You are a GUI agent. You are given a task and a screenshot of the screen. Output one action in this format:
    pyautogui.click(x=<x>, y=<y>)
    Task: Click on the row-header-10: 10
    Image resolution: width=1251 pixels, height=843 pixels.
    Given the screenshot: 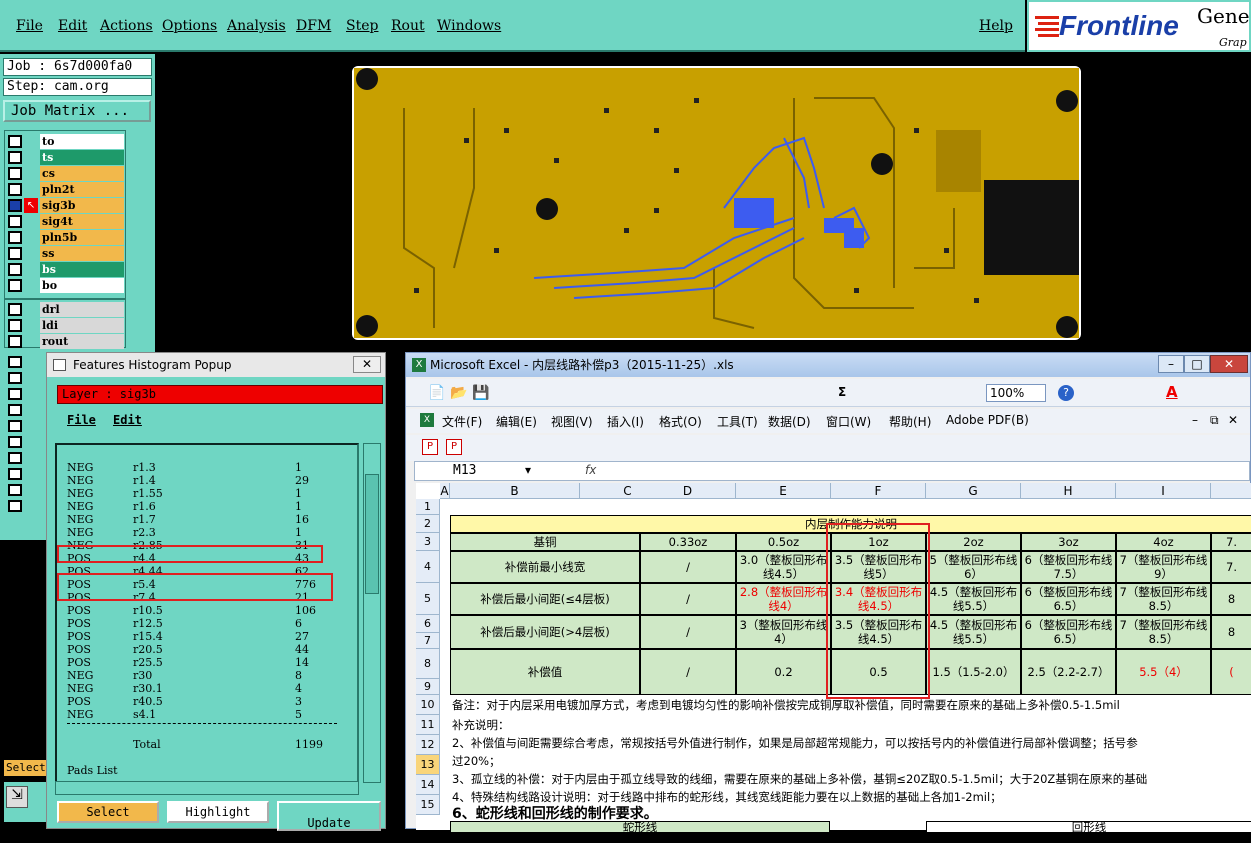 What is the action you would take?
    pyautogui.click(x=428, y=705)
    